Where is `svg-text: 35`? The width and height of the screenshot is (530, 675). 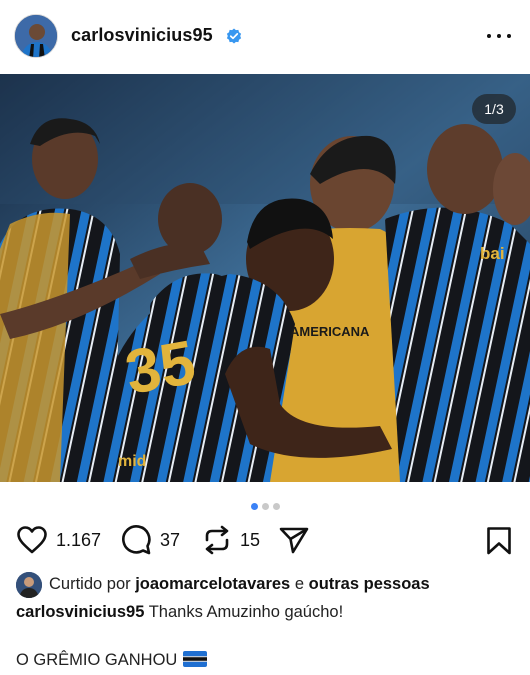
svg-text: 35 is located at coordinates (160, 368).